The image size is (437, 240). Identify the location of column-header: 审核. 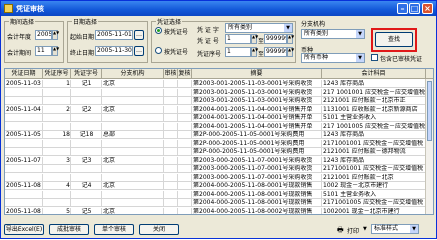
(171, 74).